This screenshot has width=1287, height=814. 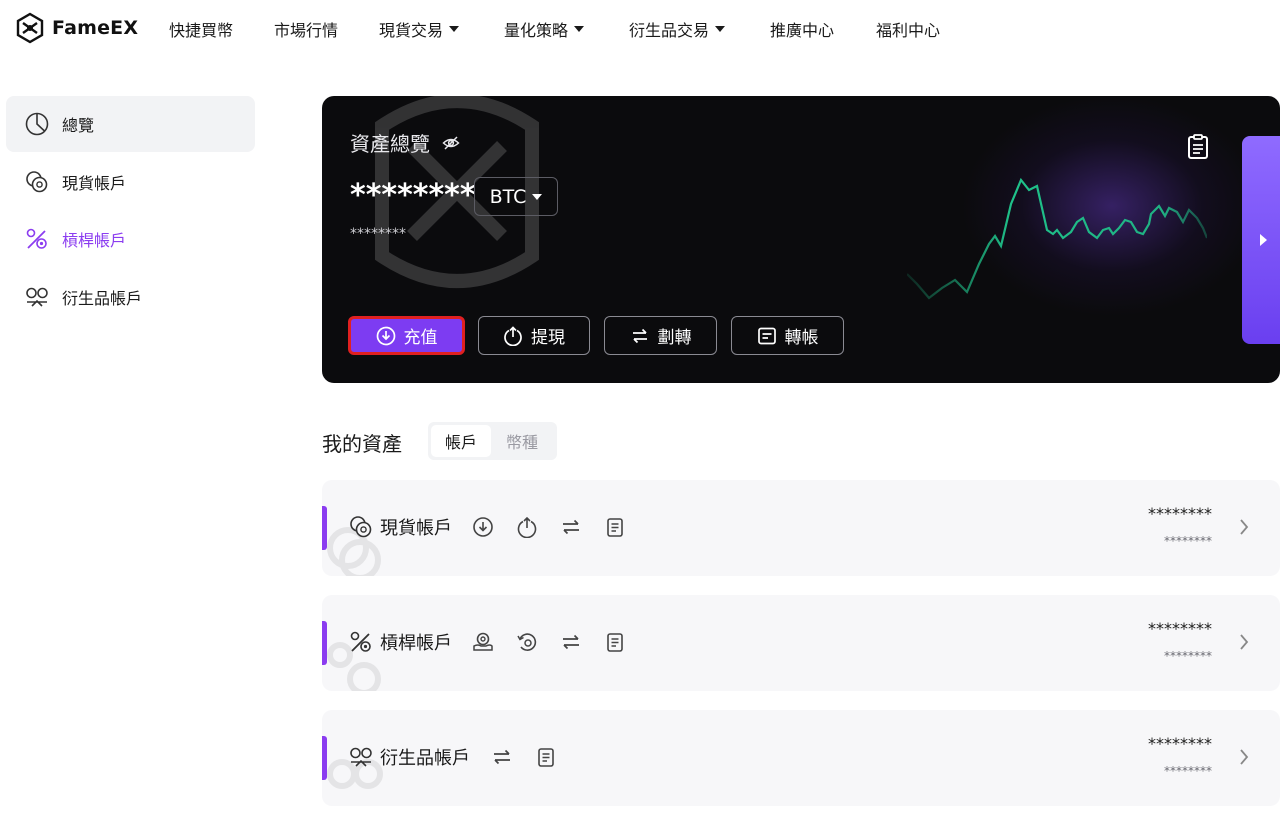 I want to click on sidebar-item-margin-account: 槓桿帳戶, so click(x=130, y=239).